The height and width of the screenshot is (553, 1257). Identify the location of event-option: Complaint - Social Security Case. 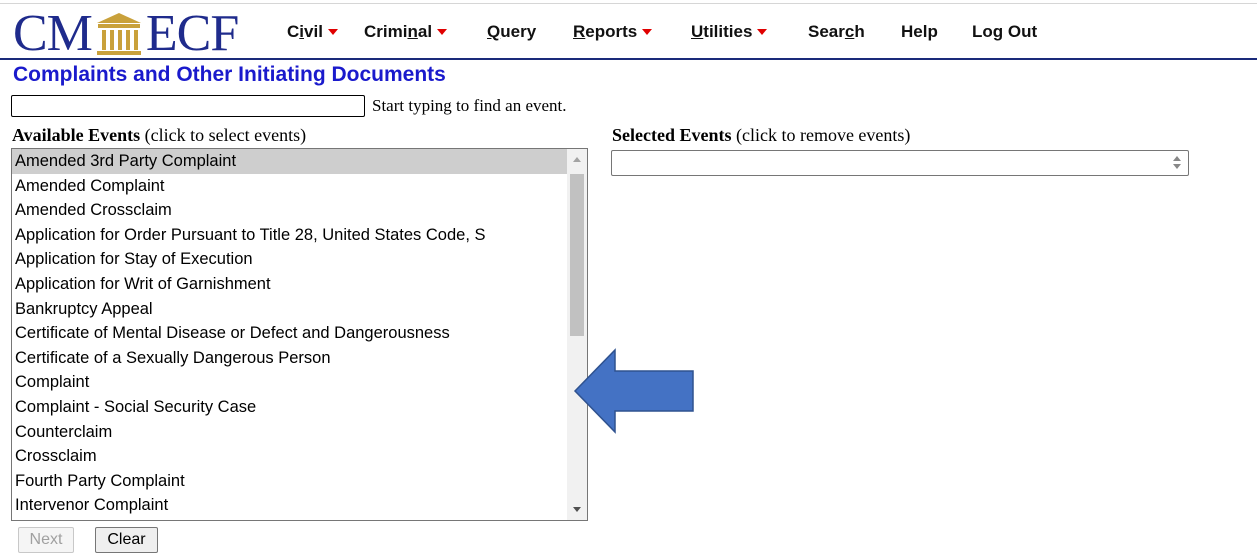
(289, 407).